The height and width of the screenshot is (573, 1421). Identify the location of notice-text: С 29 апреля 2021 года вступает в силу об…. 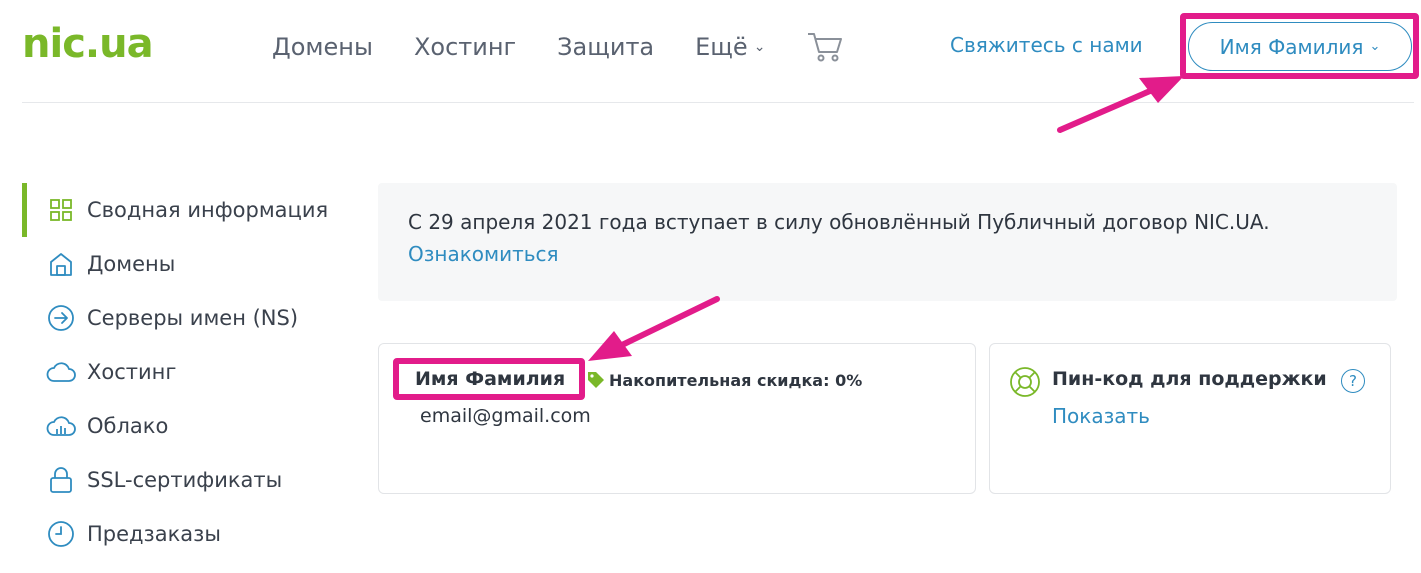
(839, 222).